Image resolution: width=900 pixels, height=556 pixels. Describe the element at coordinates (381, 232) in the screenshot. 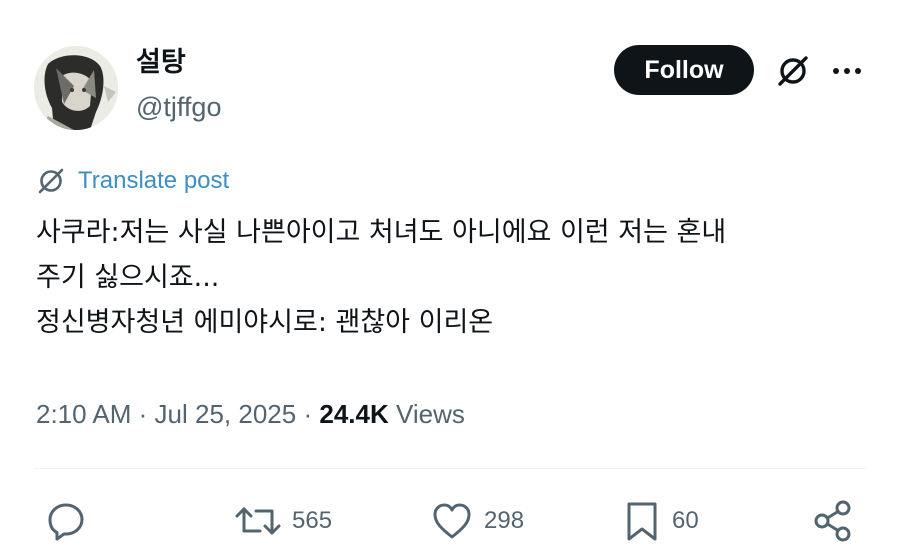

I see `post-line: 사쿠라:저는 사실 나쁜아이고 처녀도 아니에요 이런 저는 혼내` at that location.